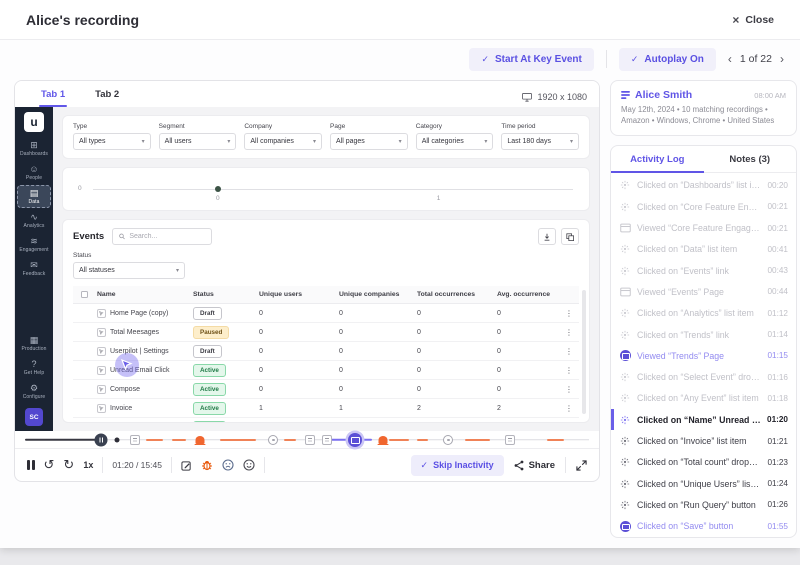 This screenshot has height=565, width=800. Describe the element at coordinates (703, 313) in the screenshot. I see `activity-log-item: Clicked on “Analytics” list item 01:12` at that location.